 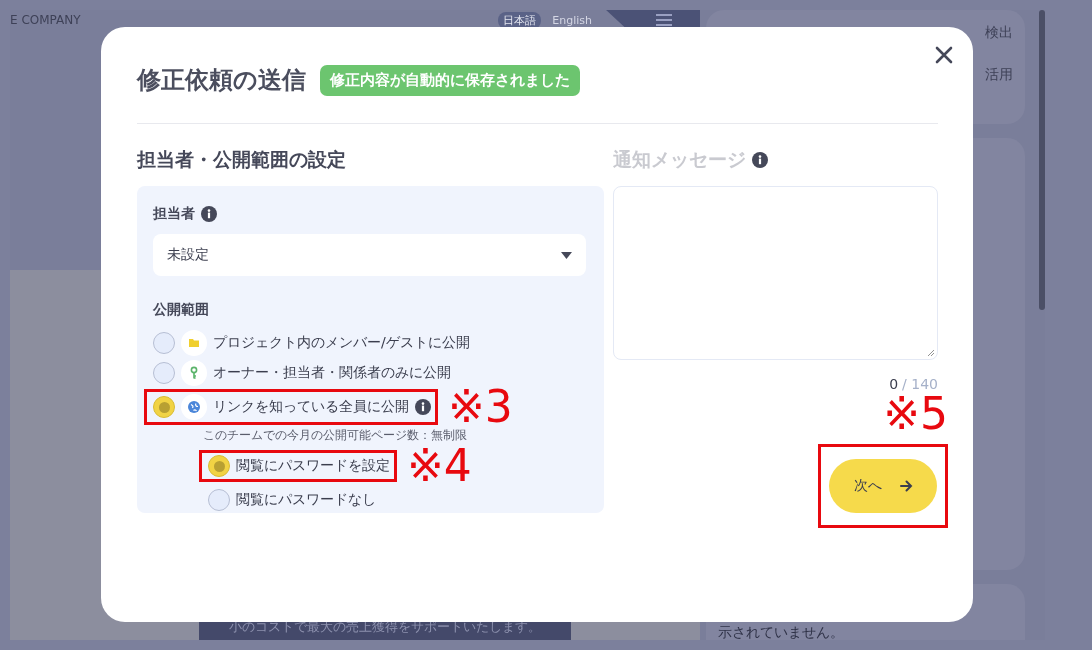 What do you see at coordinates (369, 255) in the screenshot?
I see `assignee-select: 未設定` at bounding box center [369, 255].